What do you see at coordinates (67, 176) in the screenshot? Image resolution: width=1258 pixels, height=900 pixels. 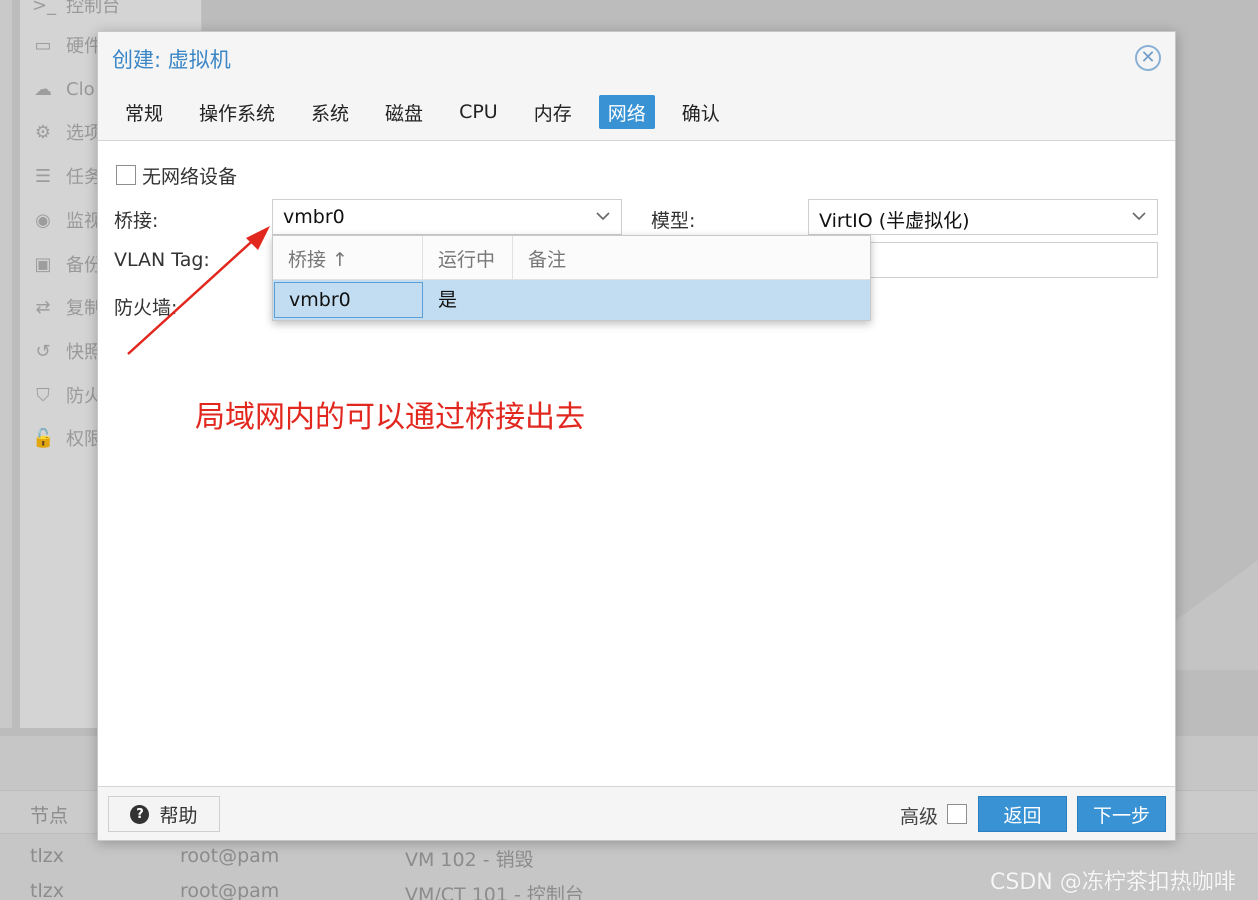 I see `sidebar-item-tasks: ☰ 任务` at bounding box center [67, 176].